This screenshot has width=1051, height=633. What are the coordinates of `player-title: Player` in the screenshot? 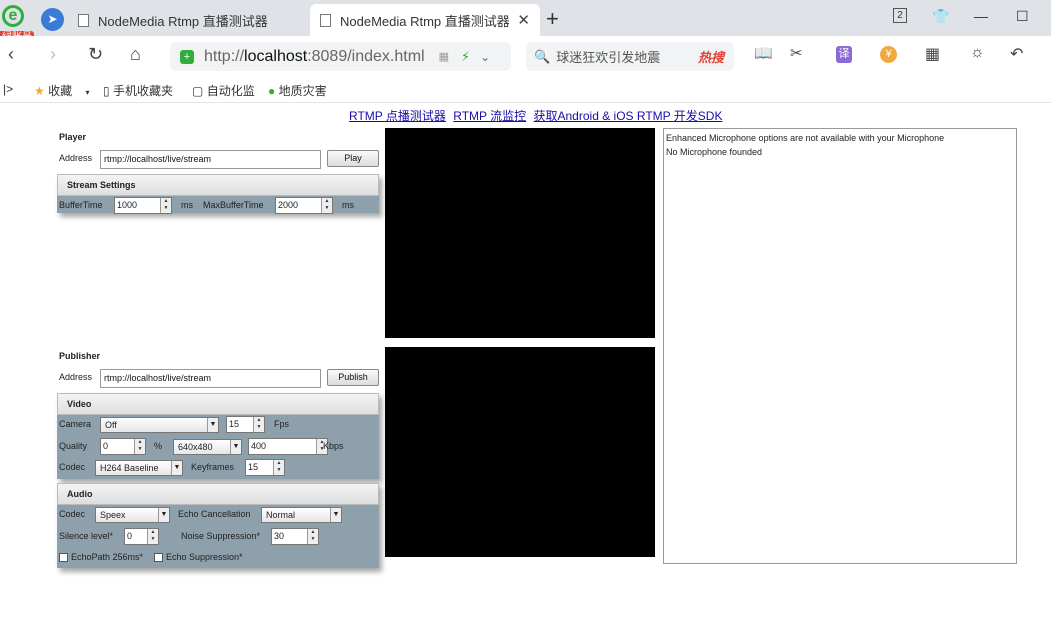 It's located at (73, 137).